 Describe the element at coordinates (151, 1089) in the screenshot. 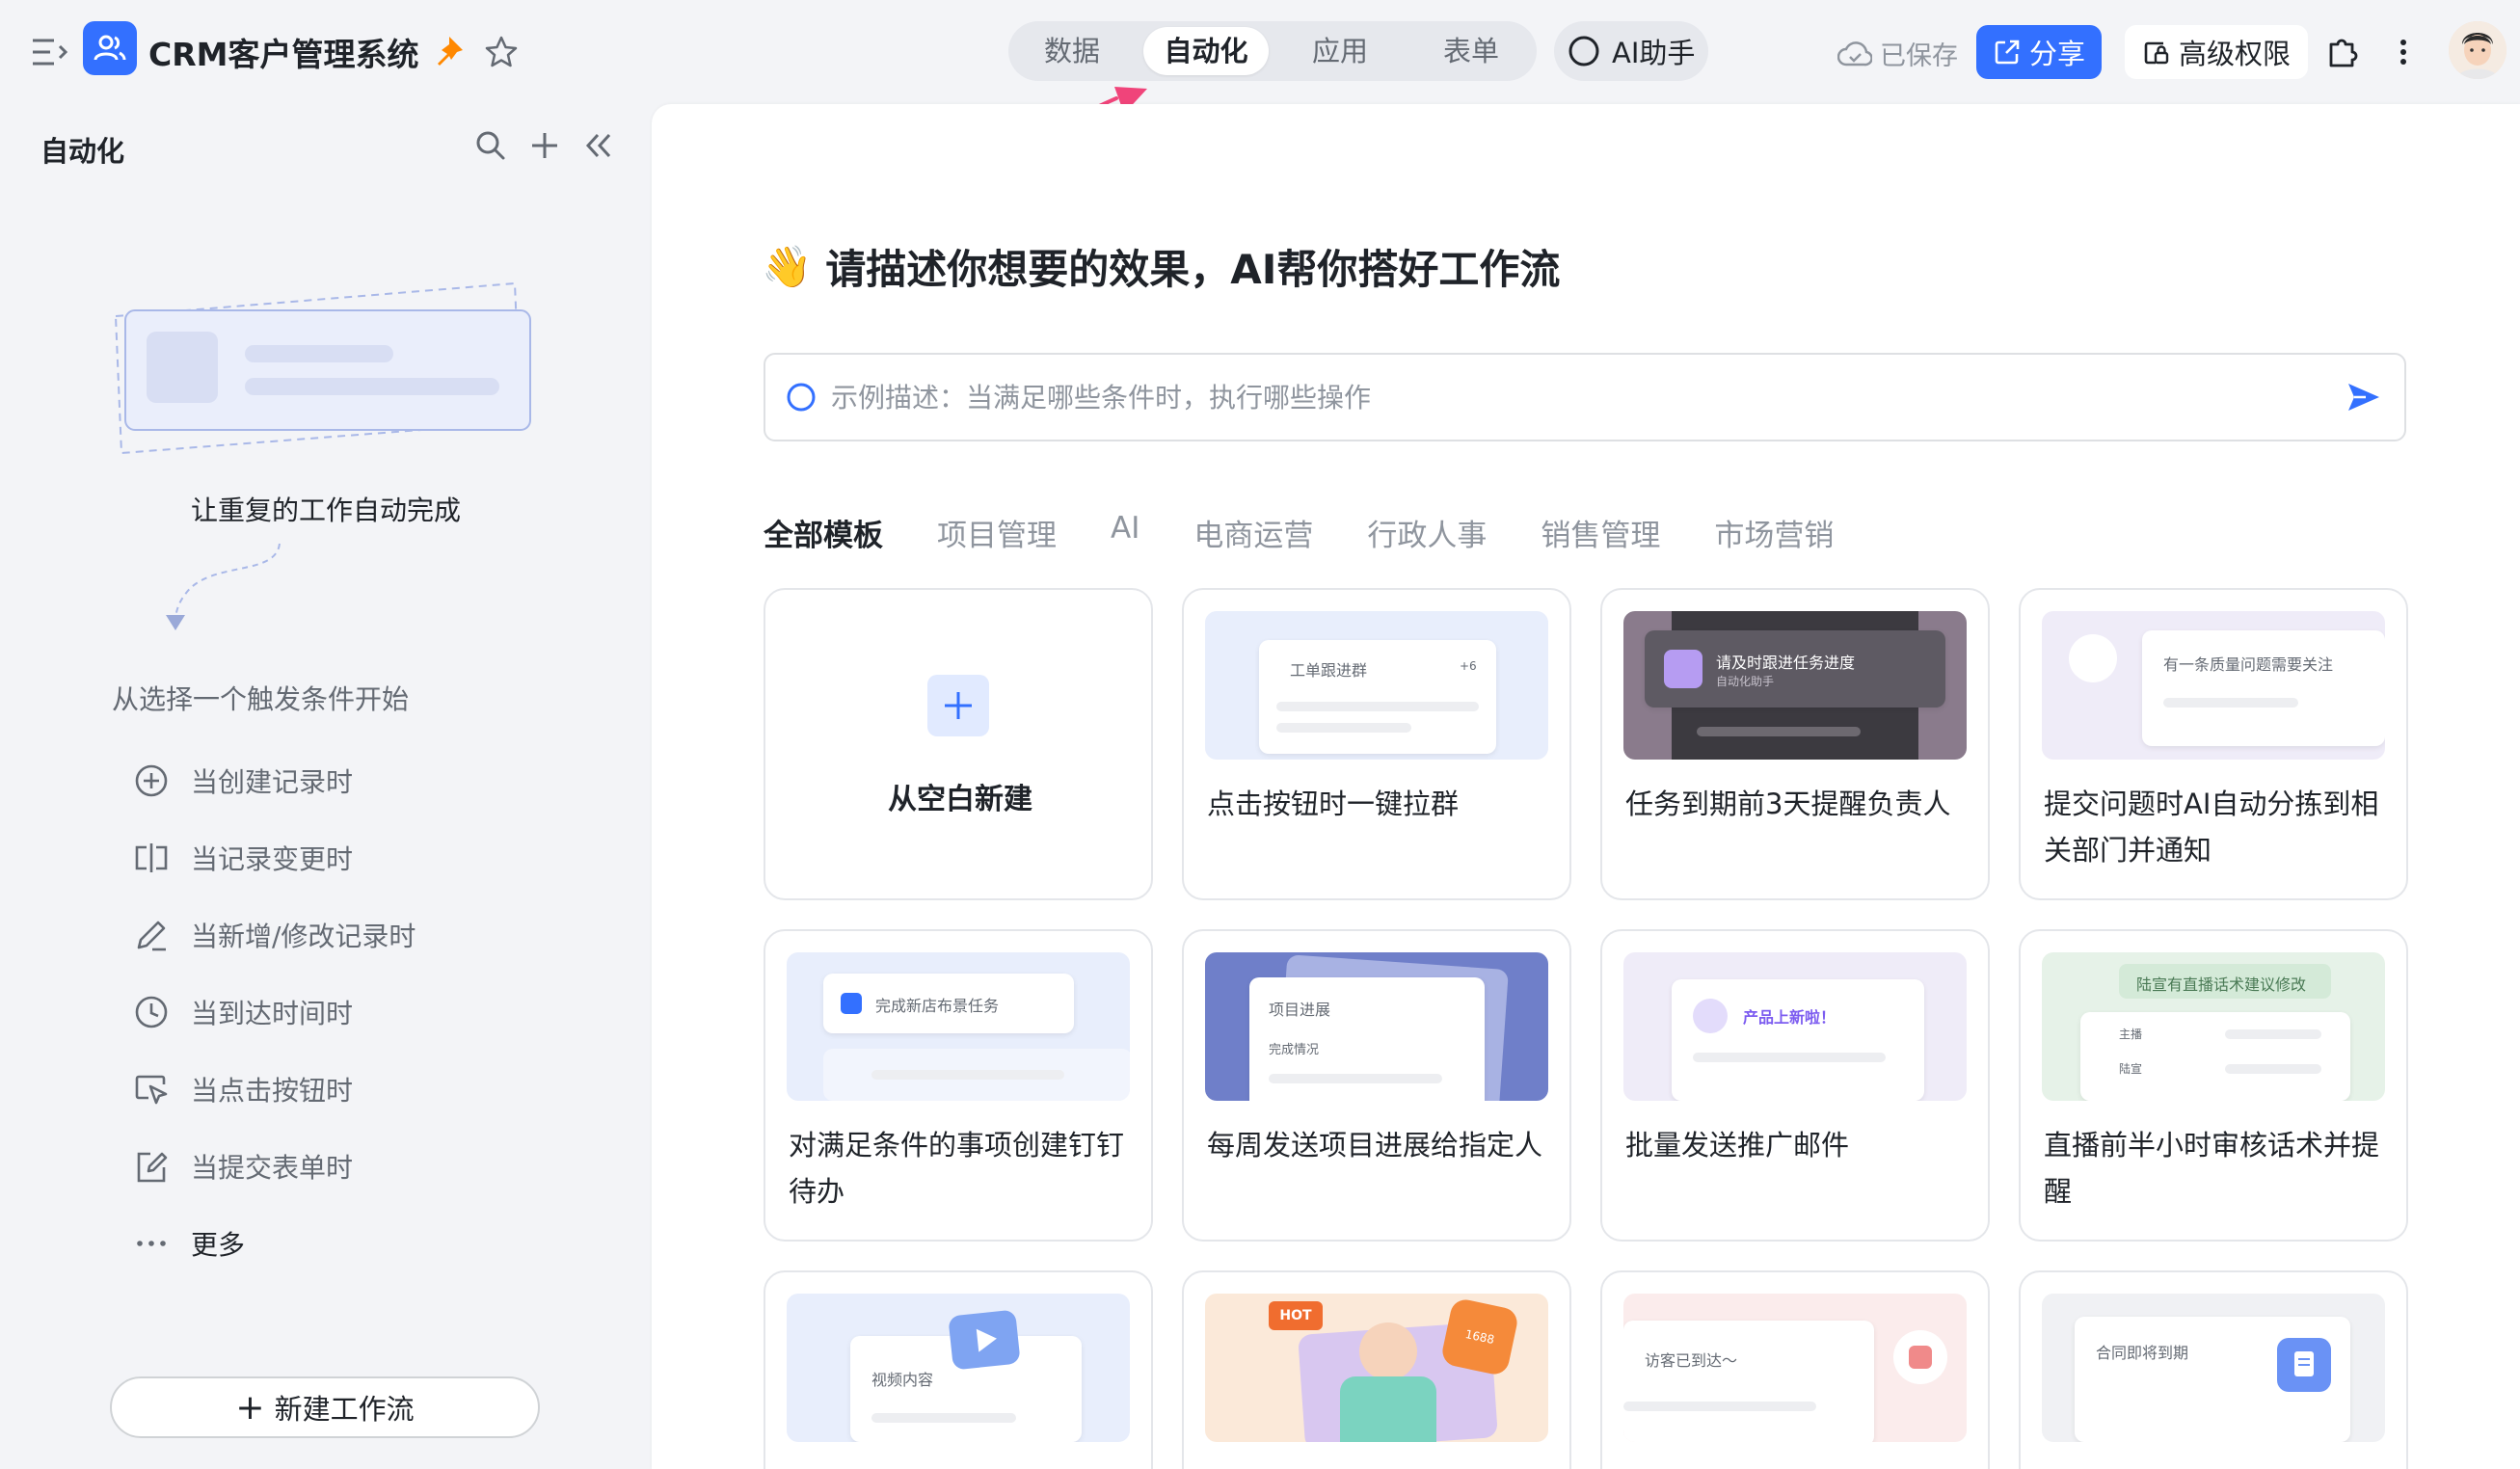

I see `cursor-click-icon` at that location.